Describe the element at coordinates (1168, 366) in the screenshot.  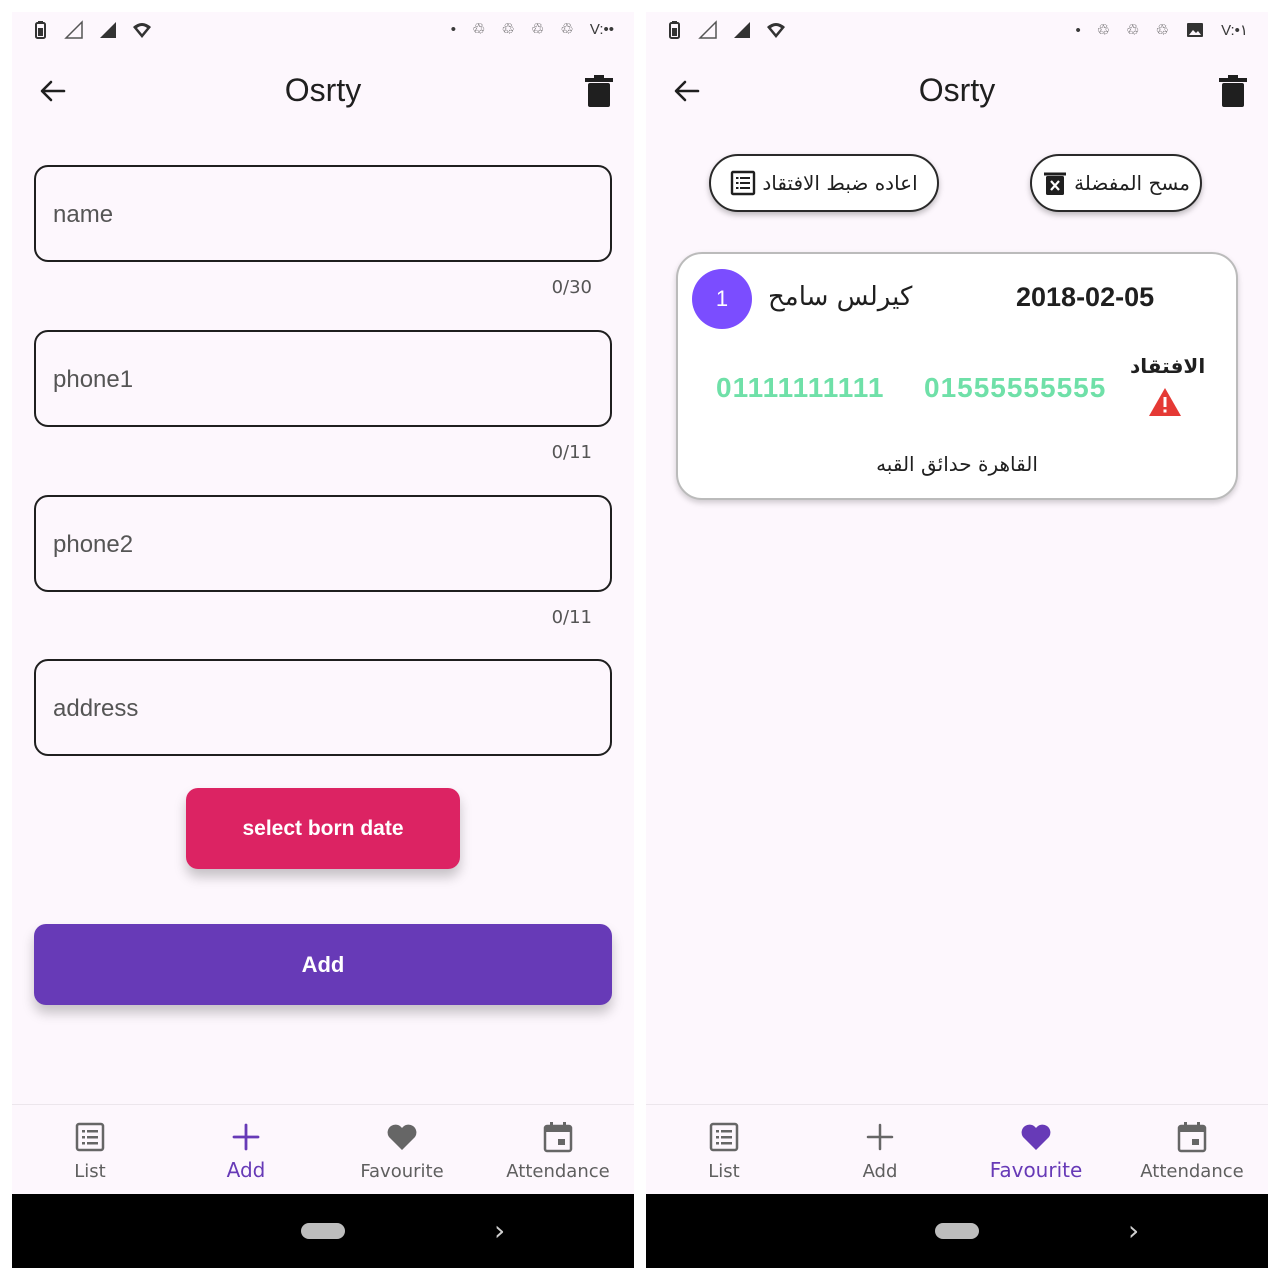
I see `absence-label: الافتقاد` at that location.